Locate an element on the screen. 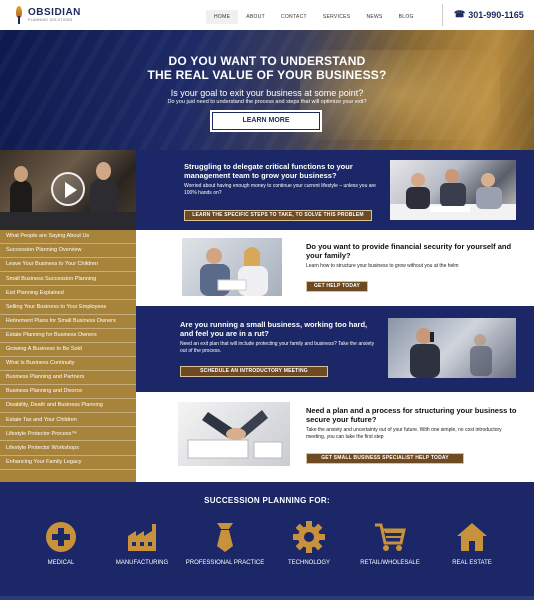 The width and height of the screenshot is (534, 600). nav-blog: BLOG is located at coordinates (406, 17).